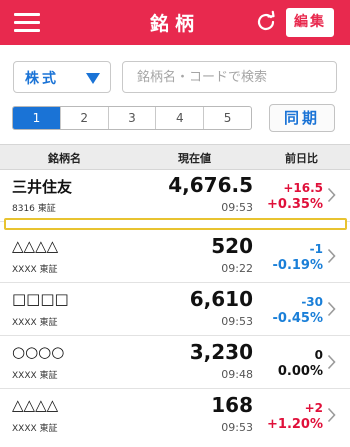  Describe the element at coordinates (298, 265) in the screenshot. I see `price-change-percent: -0.19%` at that location.